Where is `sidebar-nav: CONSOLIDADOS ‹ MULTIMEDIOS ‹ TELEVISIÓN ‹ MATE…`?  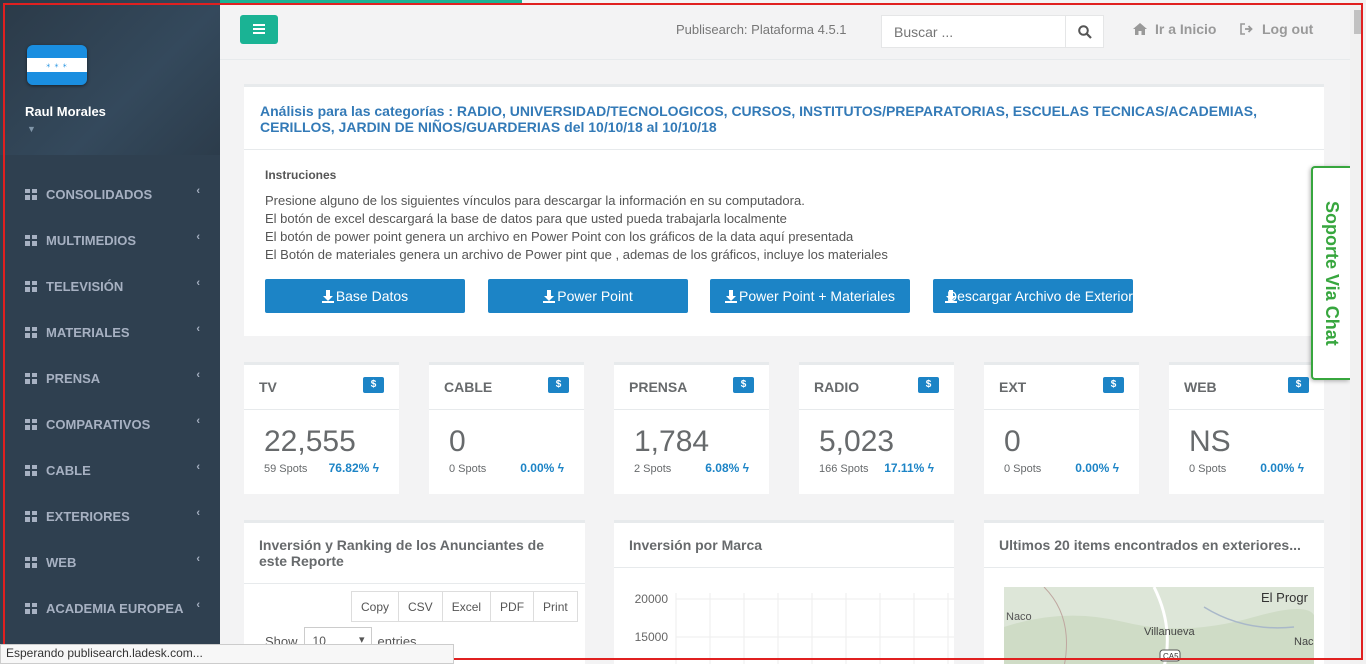
sidebar-nav: CONSOLIDADOS ‹ MULTIMEDIOS ‹ TELEVISIÓN ‹ MATE… is located at coordinates (110, 401).